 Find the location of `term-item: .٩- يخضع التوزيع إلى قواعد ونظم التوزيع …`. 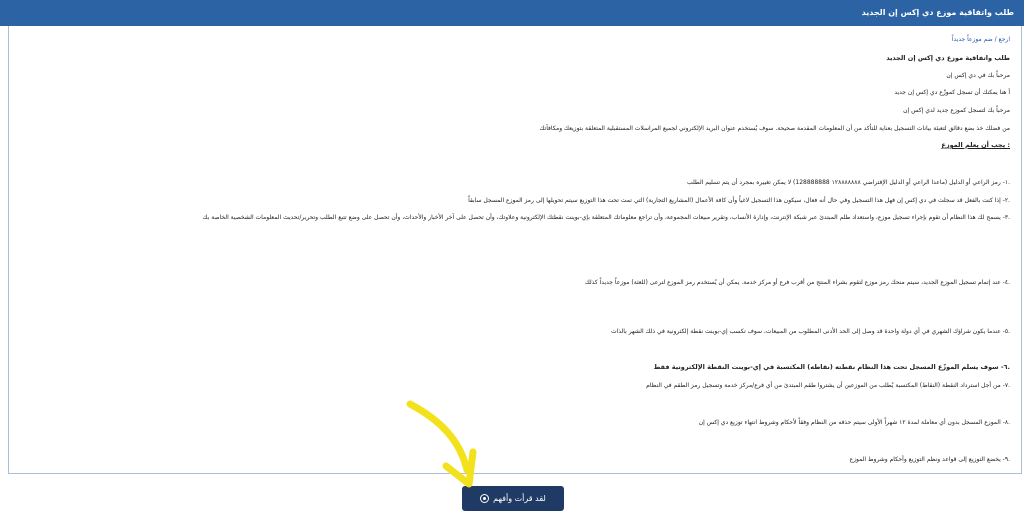

term-item: .٩- يخضع التوزيع إلى قواعد ونظم التوزيع … is located at coordinates (929, 459).